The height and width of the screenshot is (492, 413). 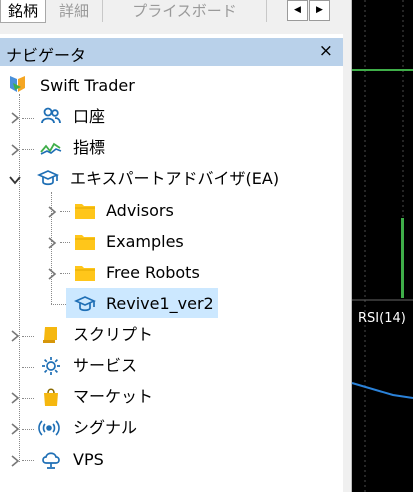 I want to click on navigator-header: ナビゲータ ×, so click(x=171, y=52).